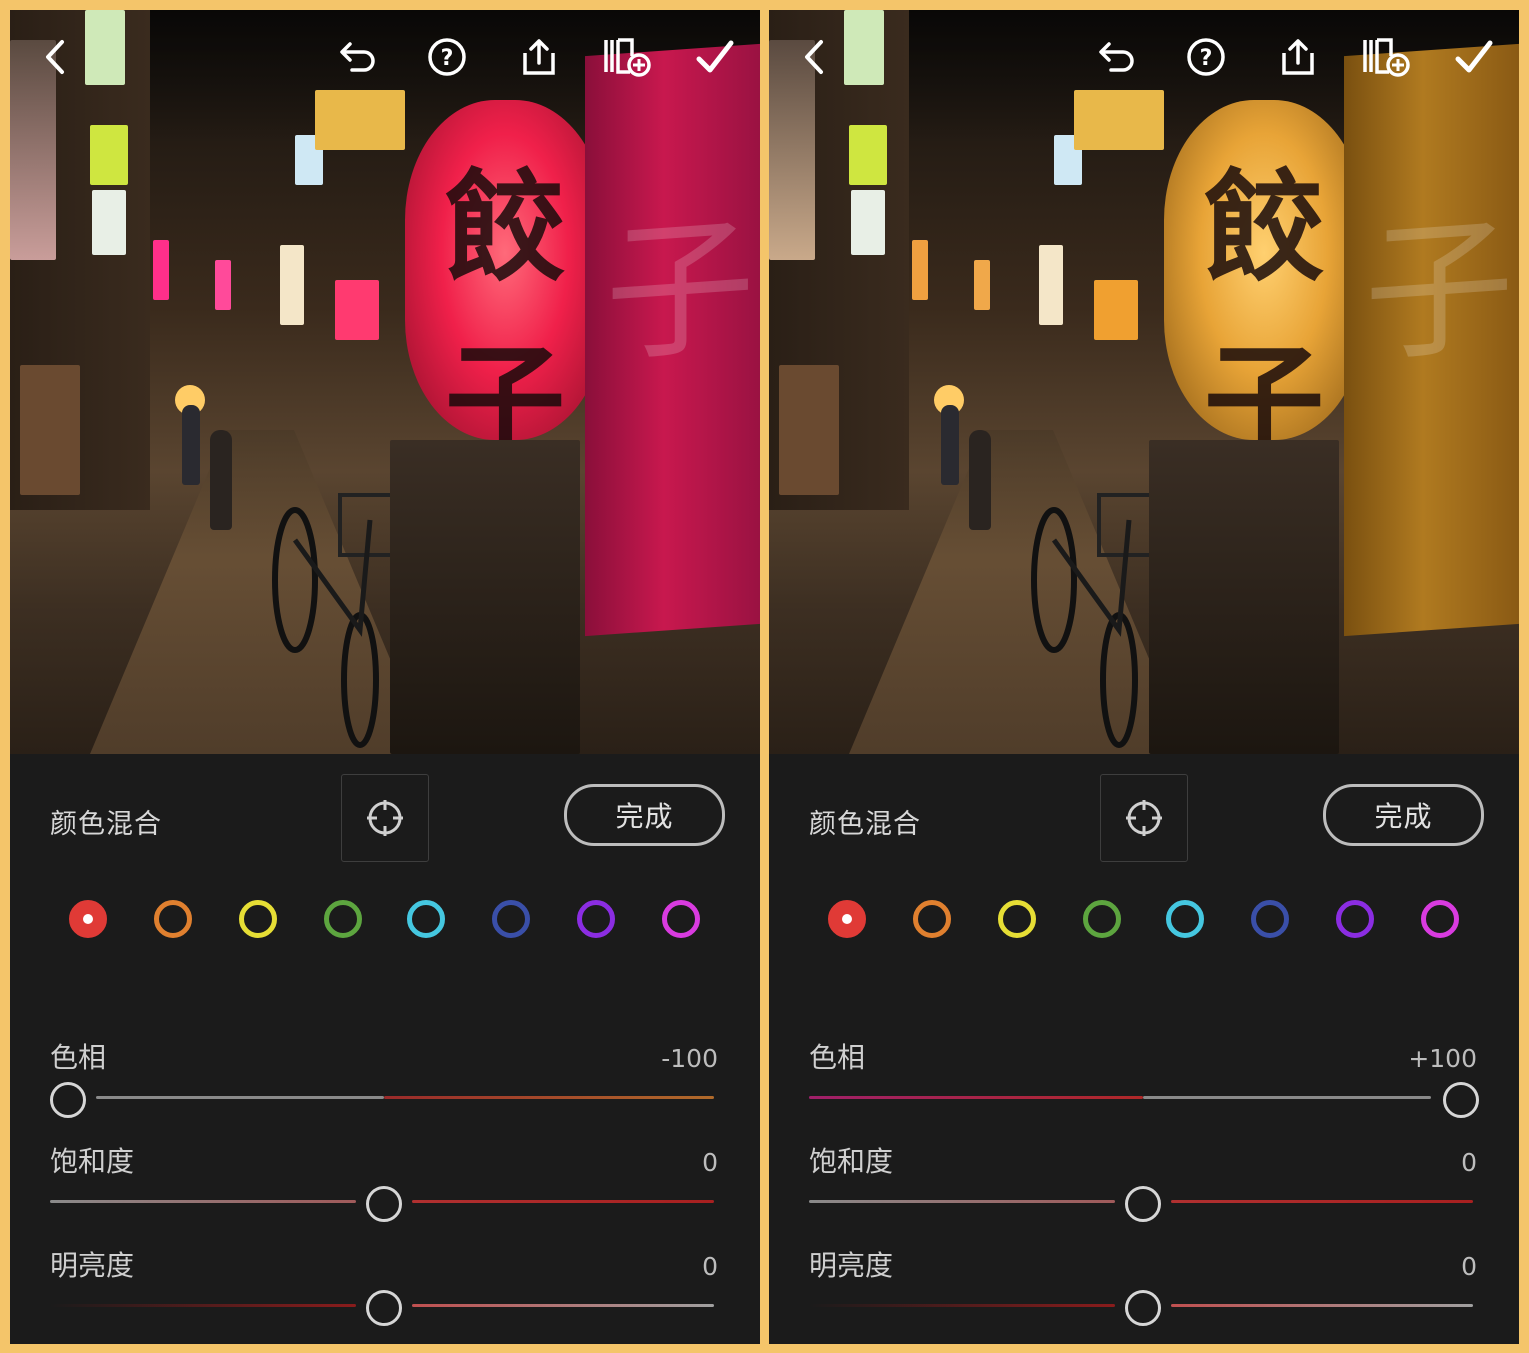 The width and height of the screenshot is (1529, 1353). What do you see at coordinates (505, 314) in the screenshot?
I see `lantern-text: 餃子` at bounding box center [505, 314].